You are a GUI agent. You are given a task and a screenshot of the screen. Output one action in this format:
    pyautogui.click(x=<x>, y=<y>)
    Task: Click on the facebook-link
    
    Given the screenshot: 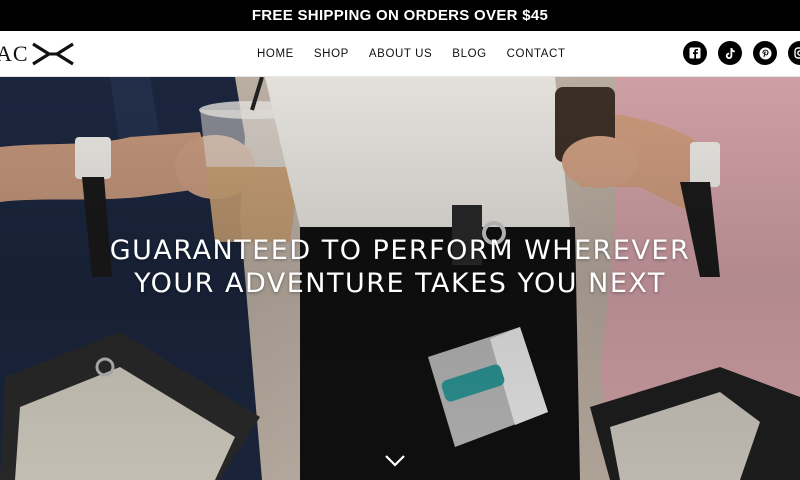 What is the action you would take?
    pyautogui.click(x=695, y=53)
    